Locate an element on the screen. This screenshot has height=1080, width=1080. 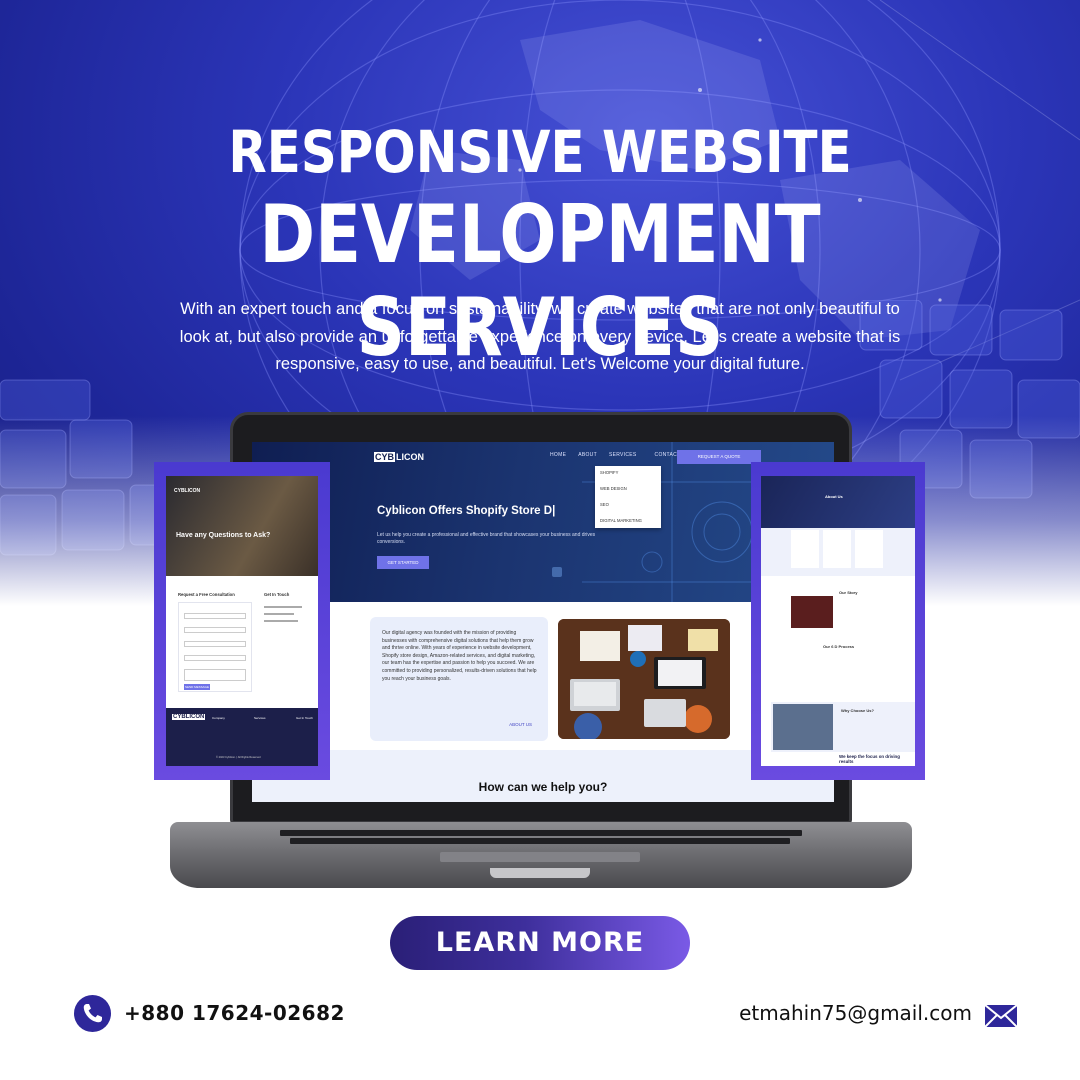
form-field-subject is located at coordinates (215, 658).